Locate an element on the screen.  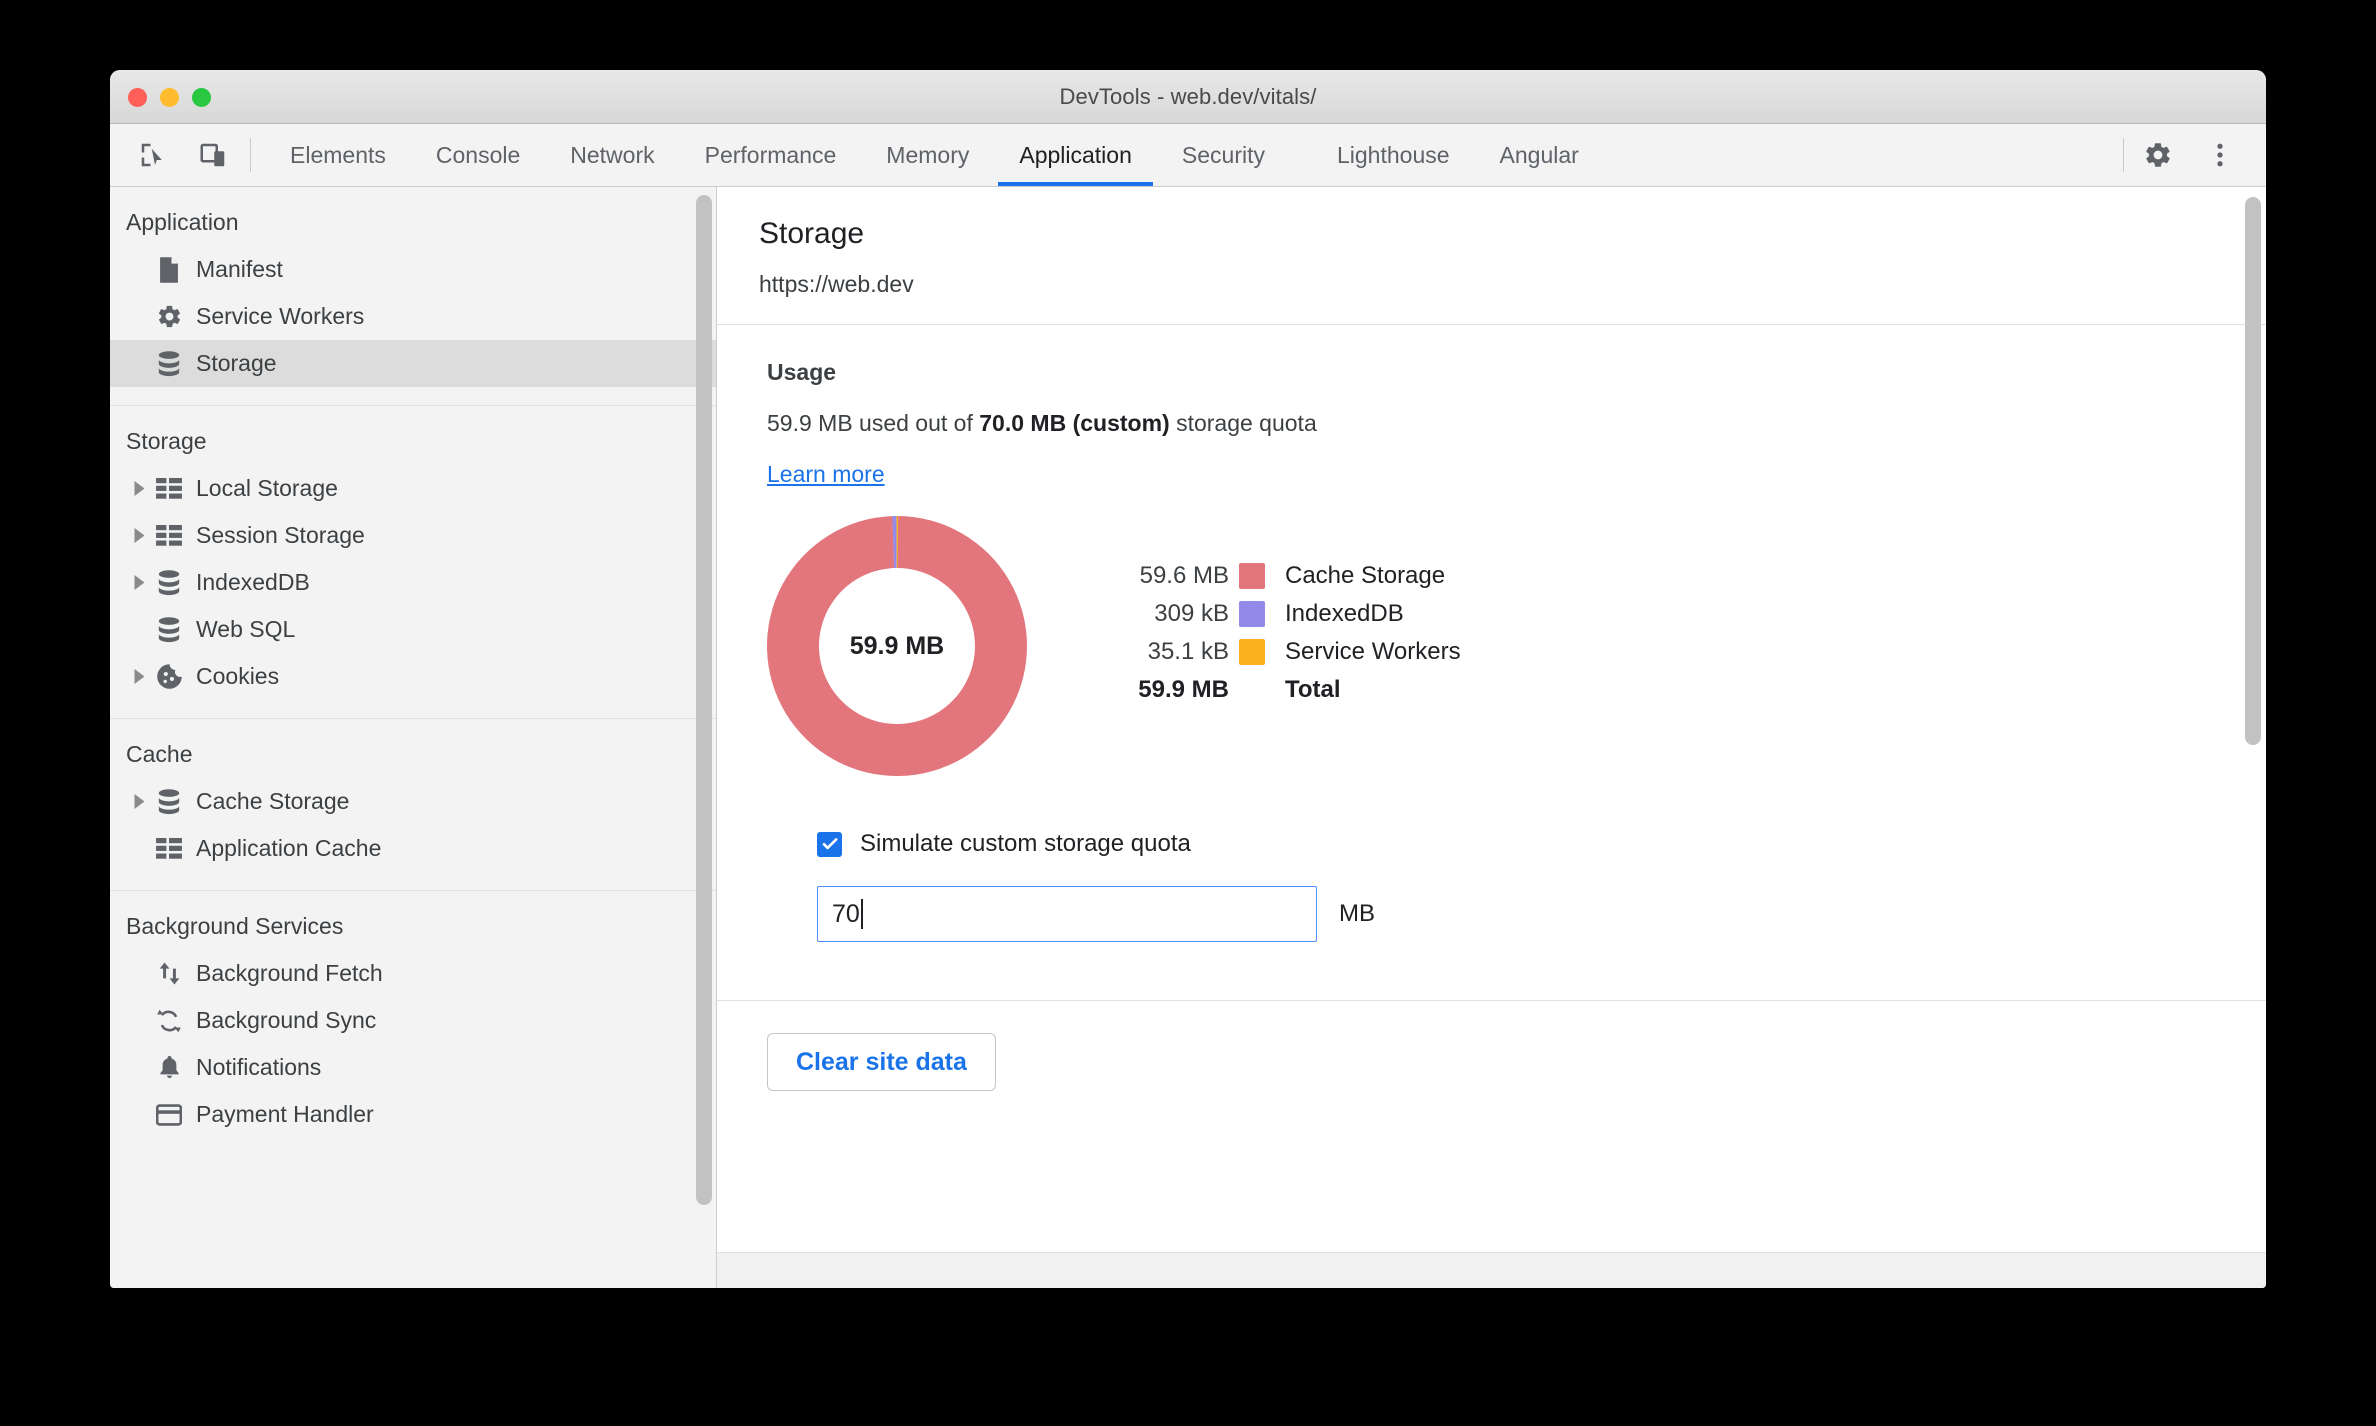
bell-icon is located at coordinates (169, 1067).